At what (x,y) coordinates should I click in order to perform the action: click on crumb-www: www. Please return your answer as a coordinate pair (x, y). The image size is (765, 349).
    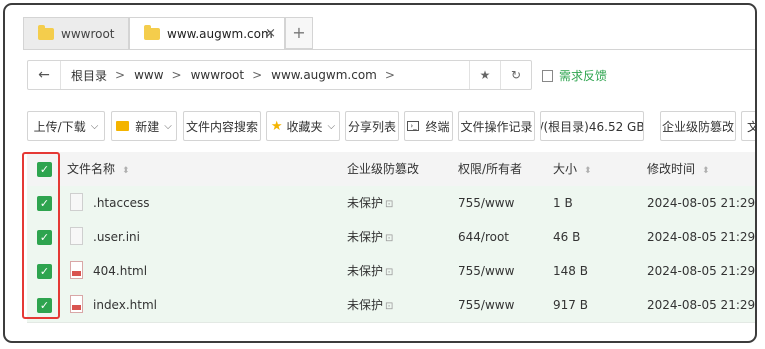
    Looking at the image, I should click on (148, 75).